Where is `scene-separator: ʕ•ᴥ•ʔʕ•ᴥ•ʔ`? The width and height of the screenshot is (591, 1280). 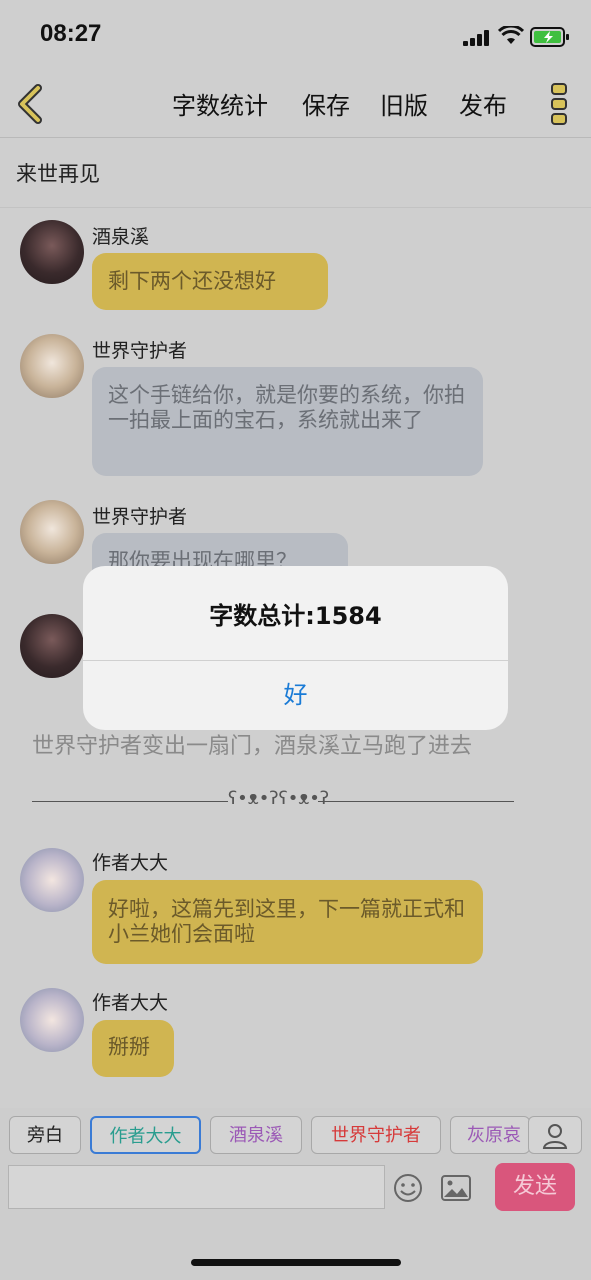 scene-separator: ʕ•ᴥ•ʔʕ•ᴥ•ʔ is located at coordinates (273, 801).